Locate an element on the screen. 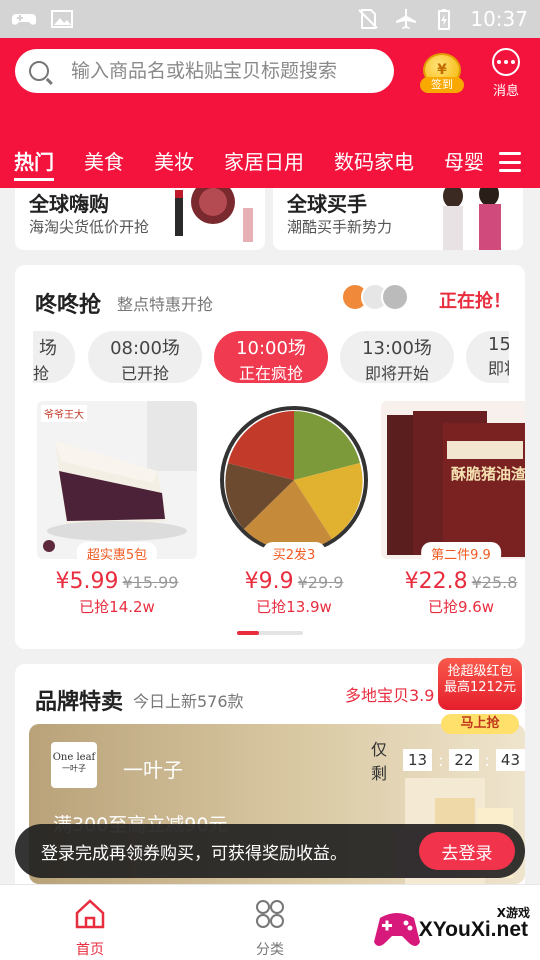 This screenshot has height=960, width=540. status-bar: 10:37 is located at coordinates (270, 19).